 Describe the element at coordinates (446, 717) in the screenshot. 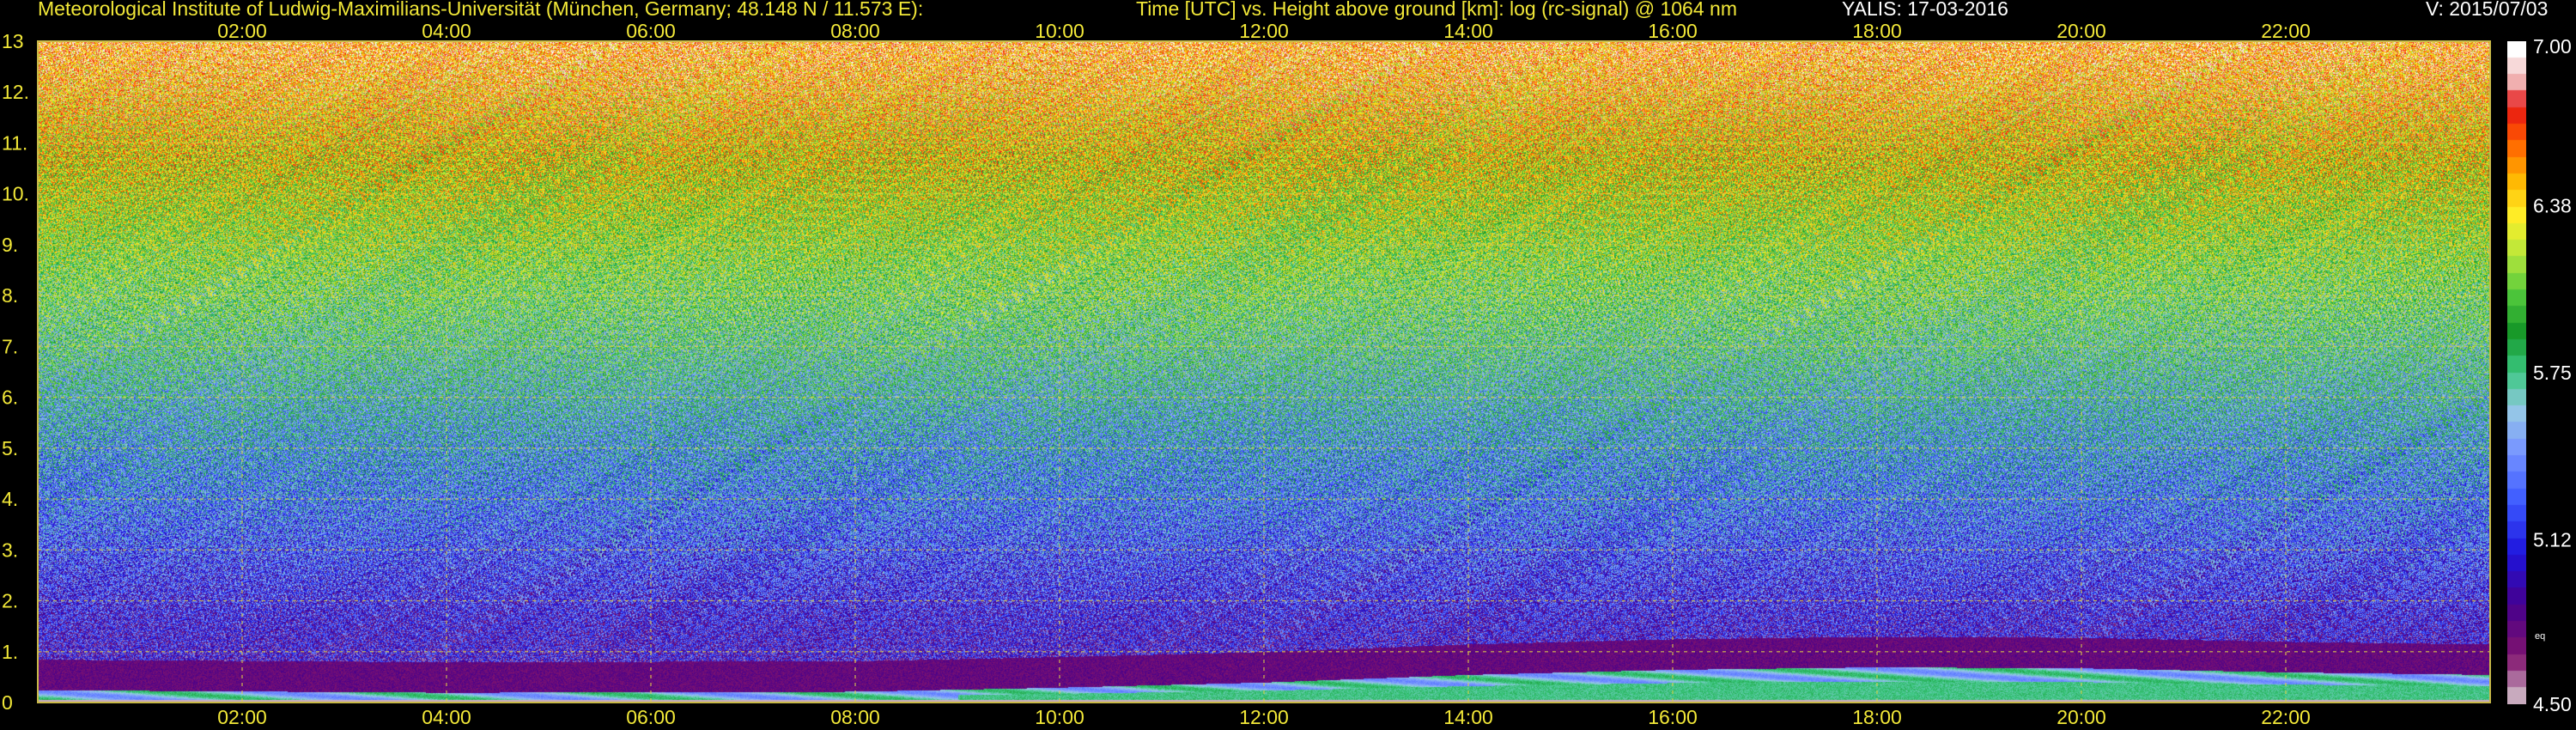

I see `x-tick-label-bottom: 04:00` at that location.